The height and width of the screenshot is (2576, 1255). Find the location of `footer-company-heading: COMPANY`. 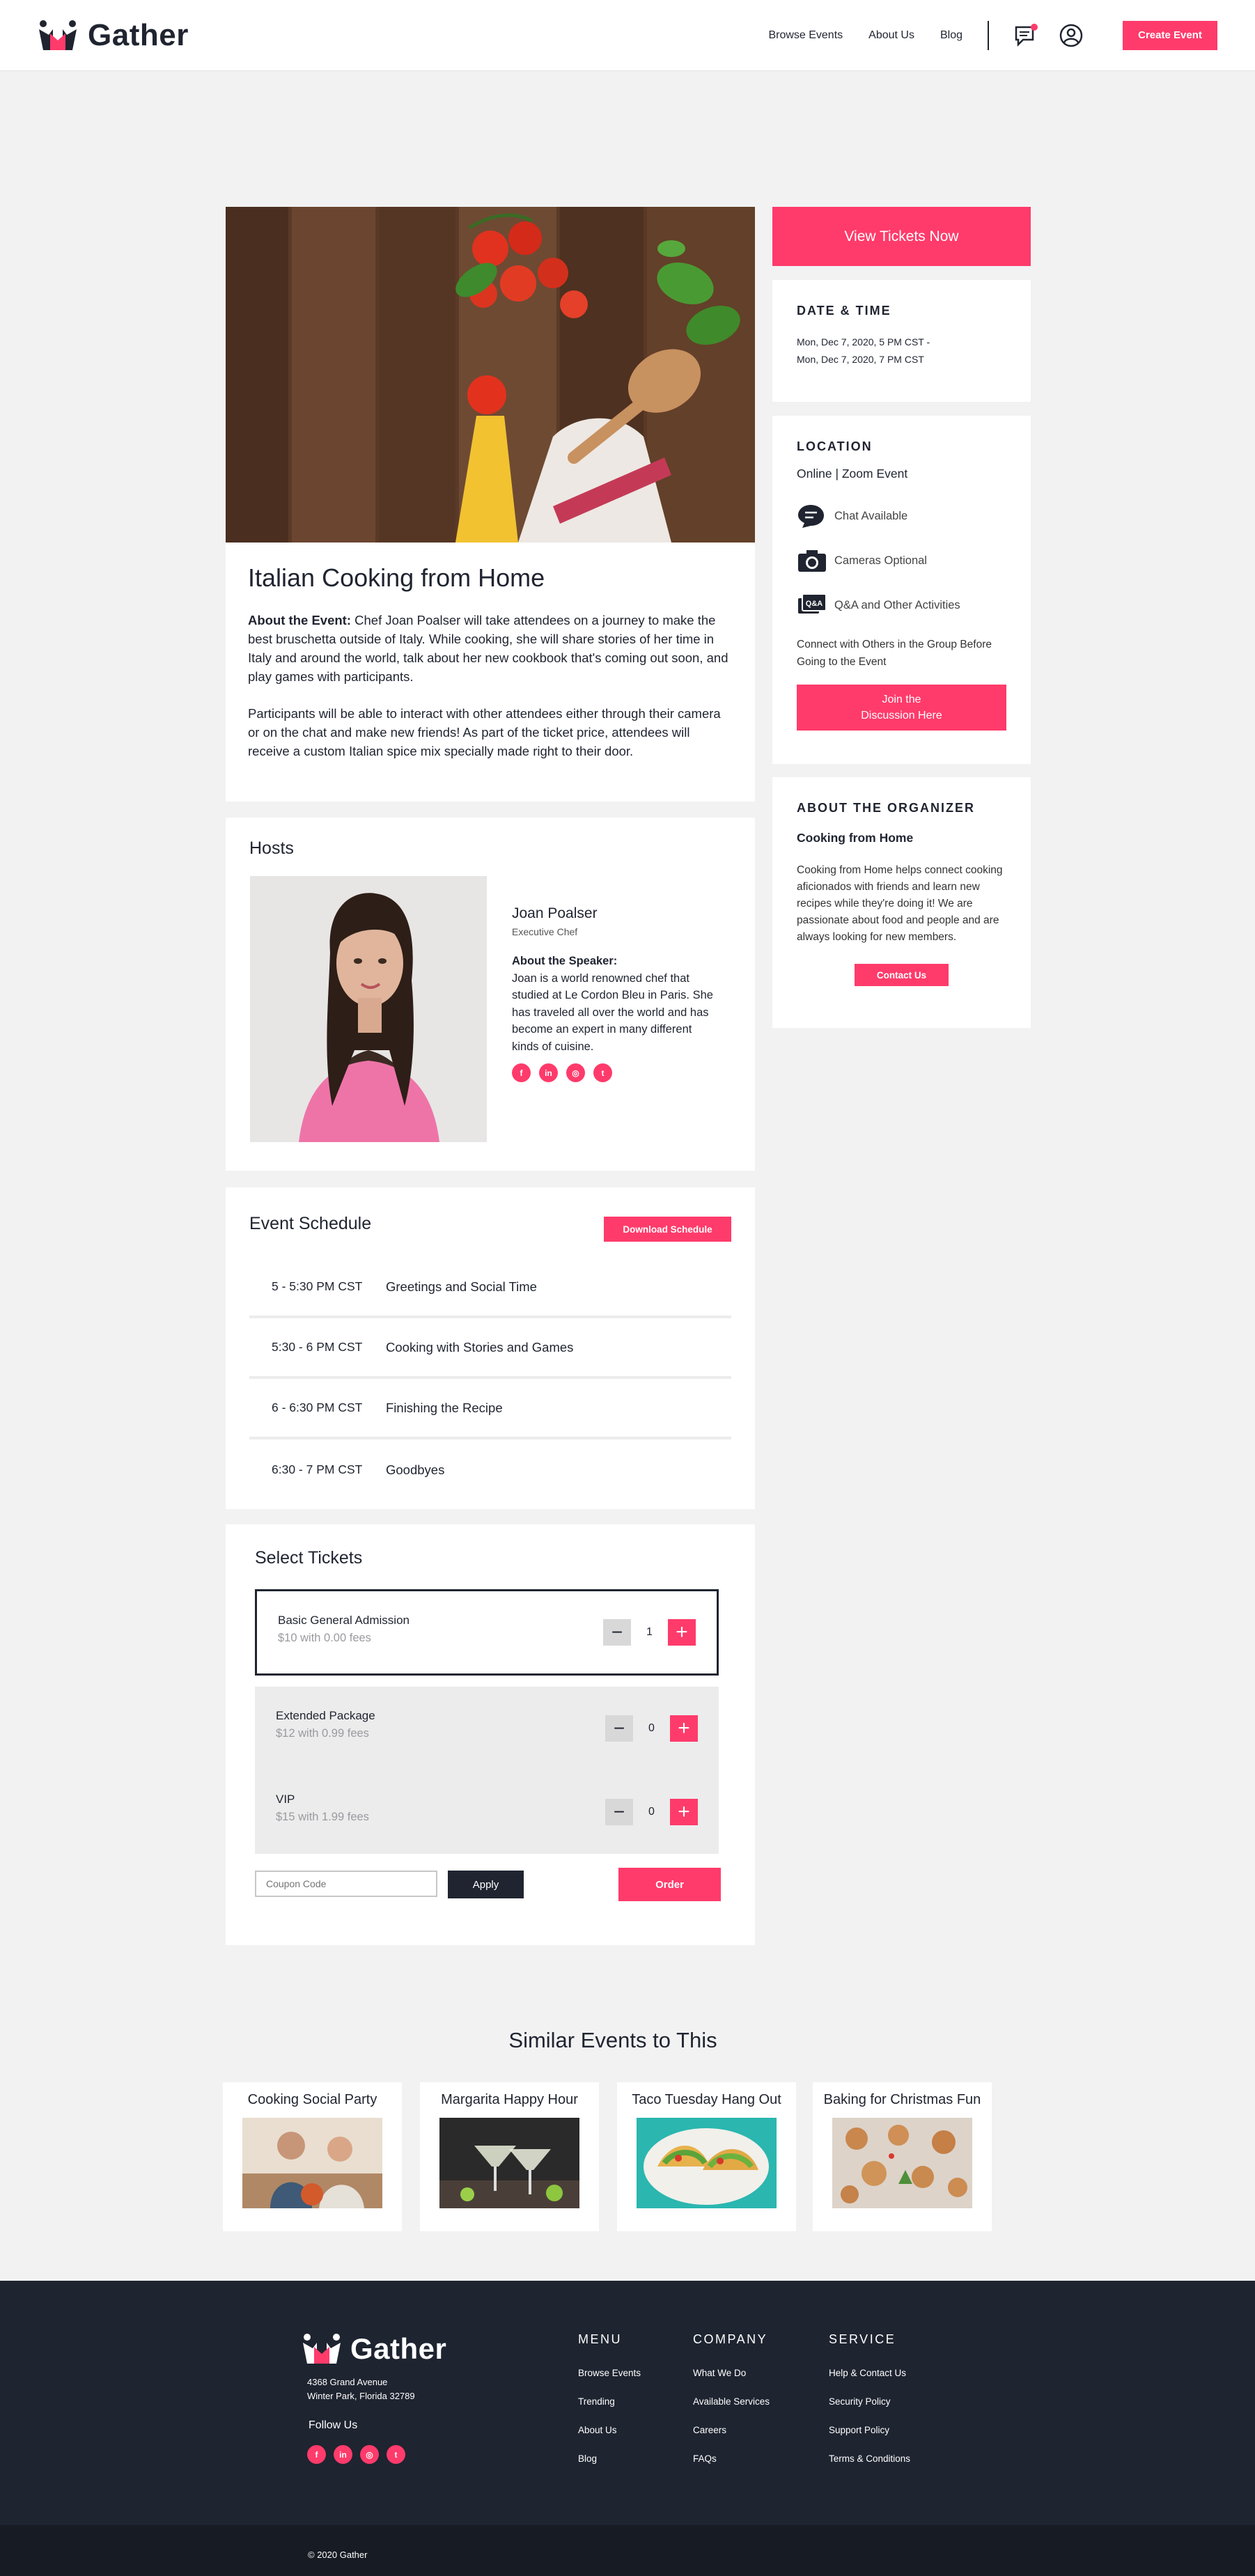

footer-company-heading: COMPANY is located at coordinates (730, 2339).